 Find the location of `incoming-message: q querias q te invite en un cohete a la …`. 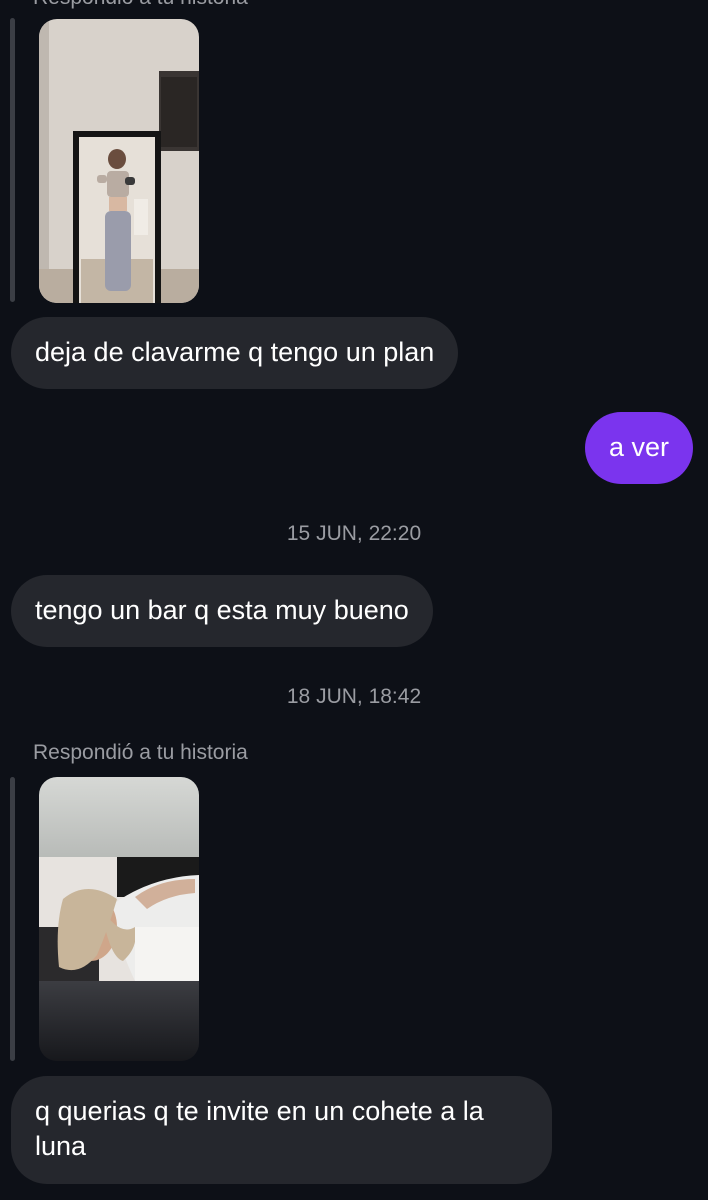

incoming-message: q querias q te invite en un cohete a la … is located at coordinates (281, 1130).